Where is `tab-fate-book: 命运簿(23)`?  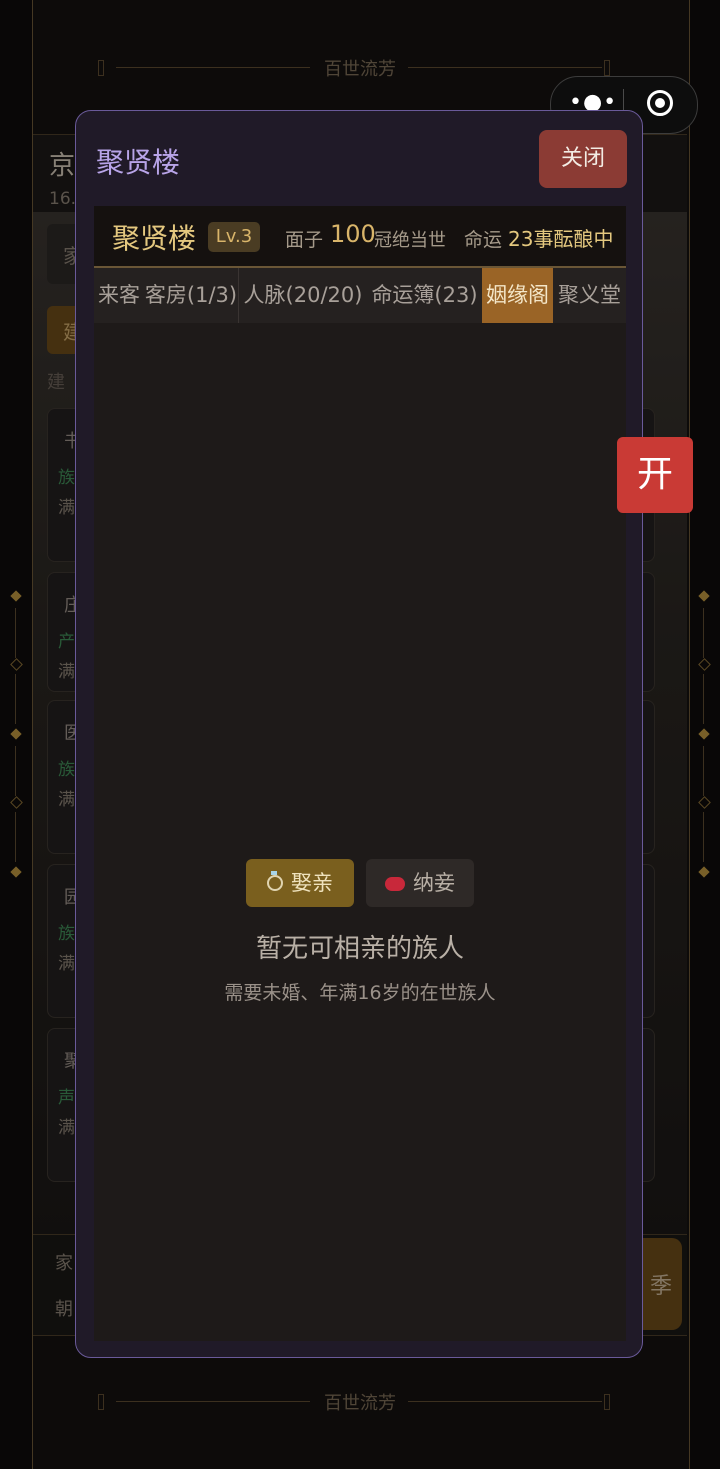 tab-fate-book: 命运簿(23) is located at coordinates (424, 295).